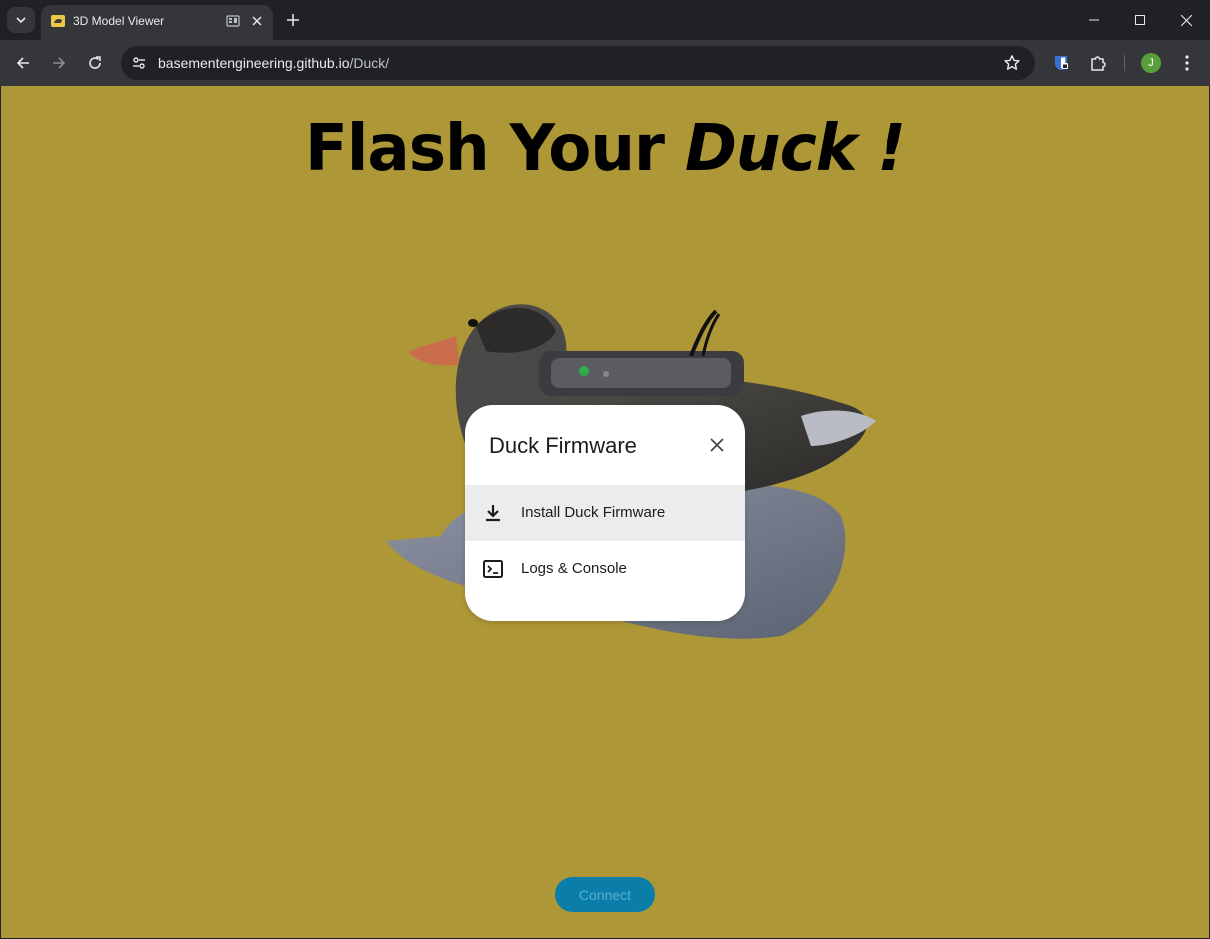 The image size is (1210, 939). I want to click on tab-strip: 3D Model Viewer, so click(605, 20).